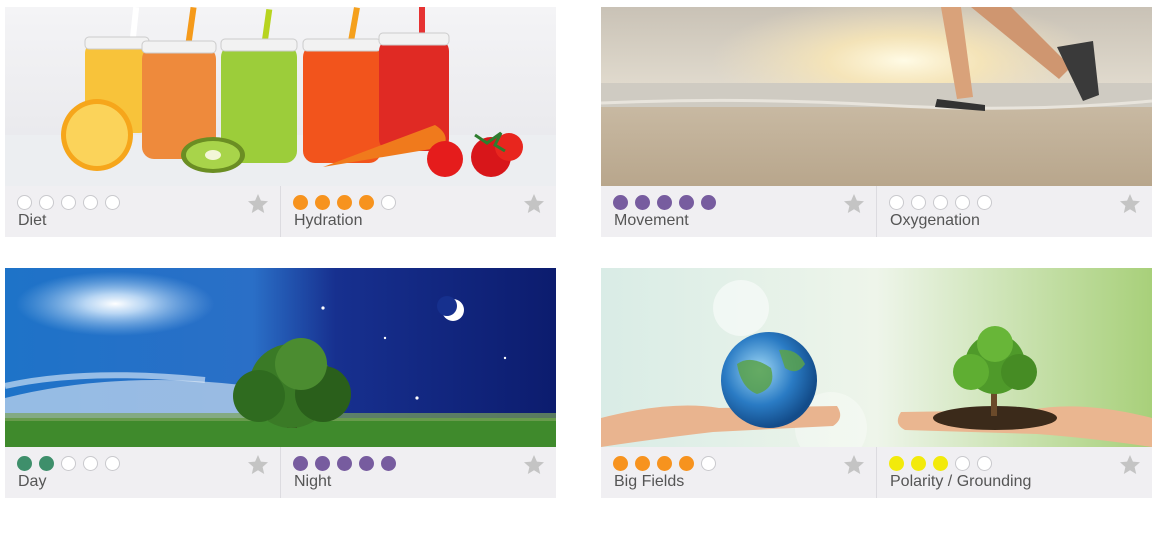 The image size is (1155, 544). What do you see at coordinates (649, 481) in the screenshot?
I see `rating-label: Big Fields` at bounding box center [649, 481].